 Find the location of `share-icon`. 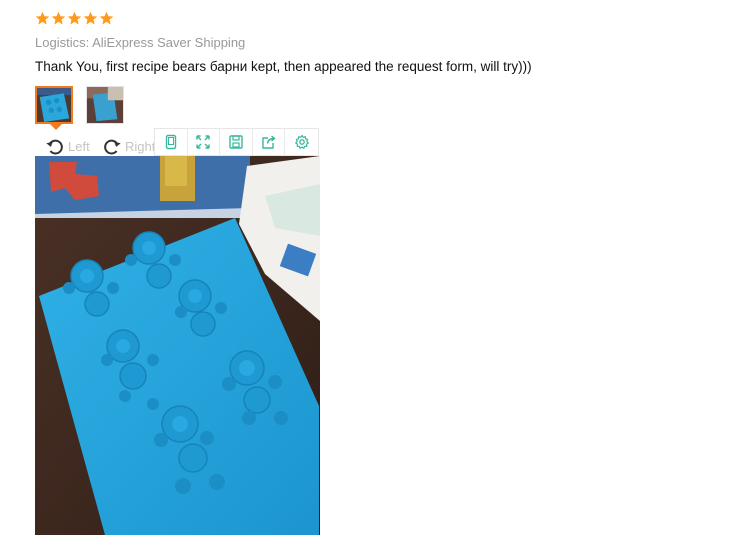

share-icon is located at coordinates (268, 142).